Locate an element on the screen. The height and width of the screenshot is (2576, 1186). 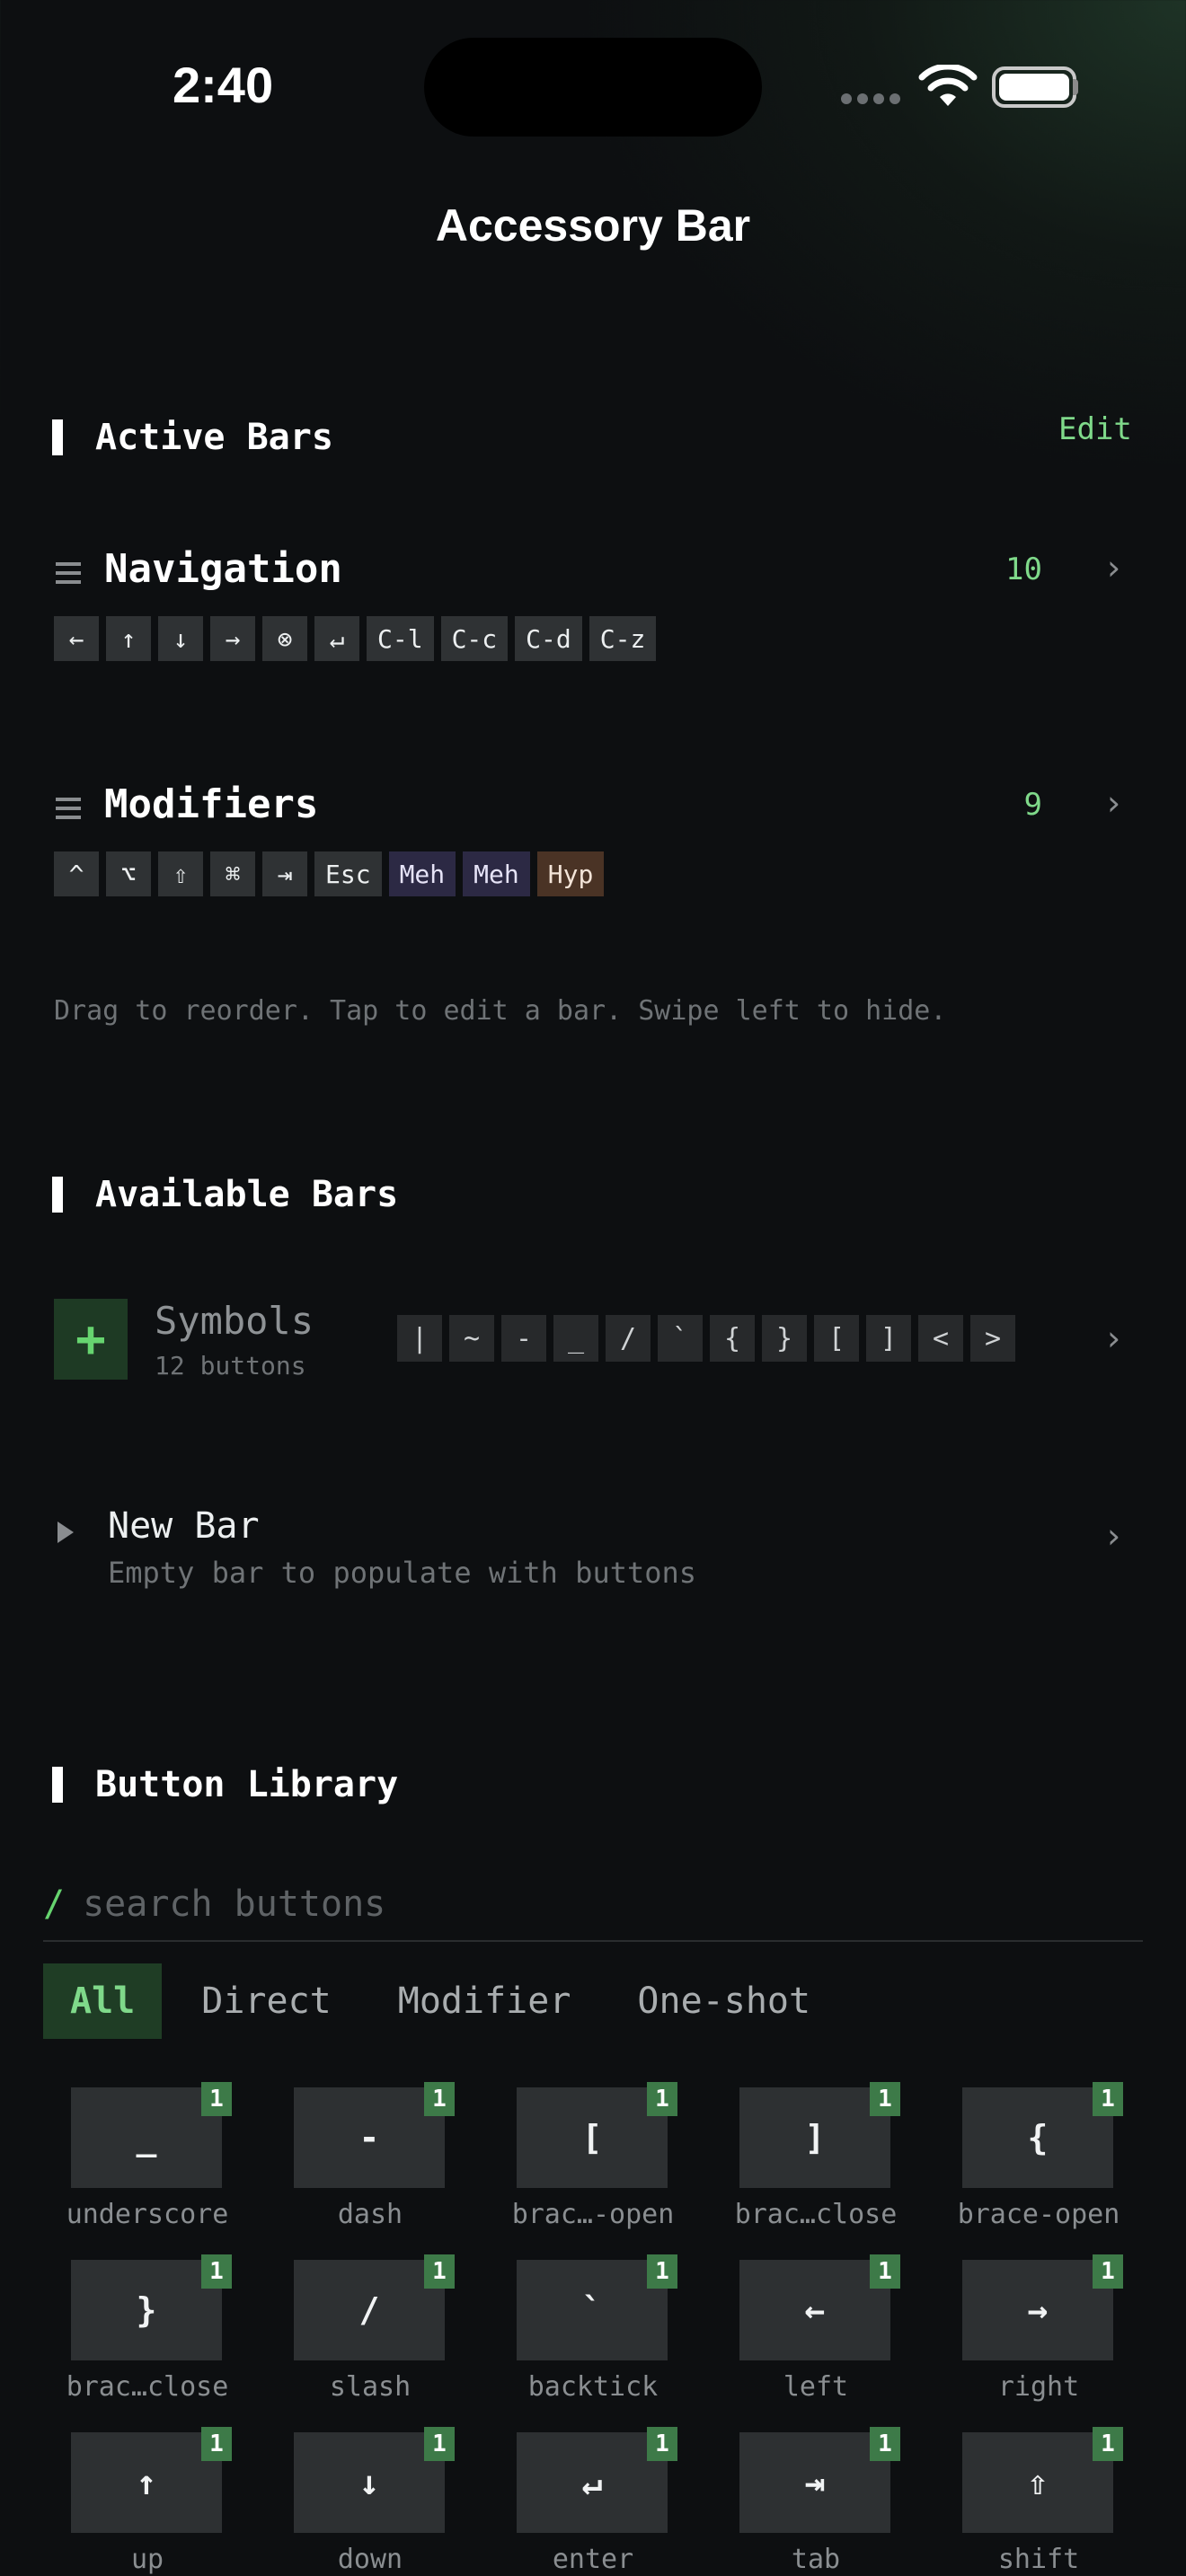
library-button: ] is located at coordinates (814, 2137).